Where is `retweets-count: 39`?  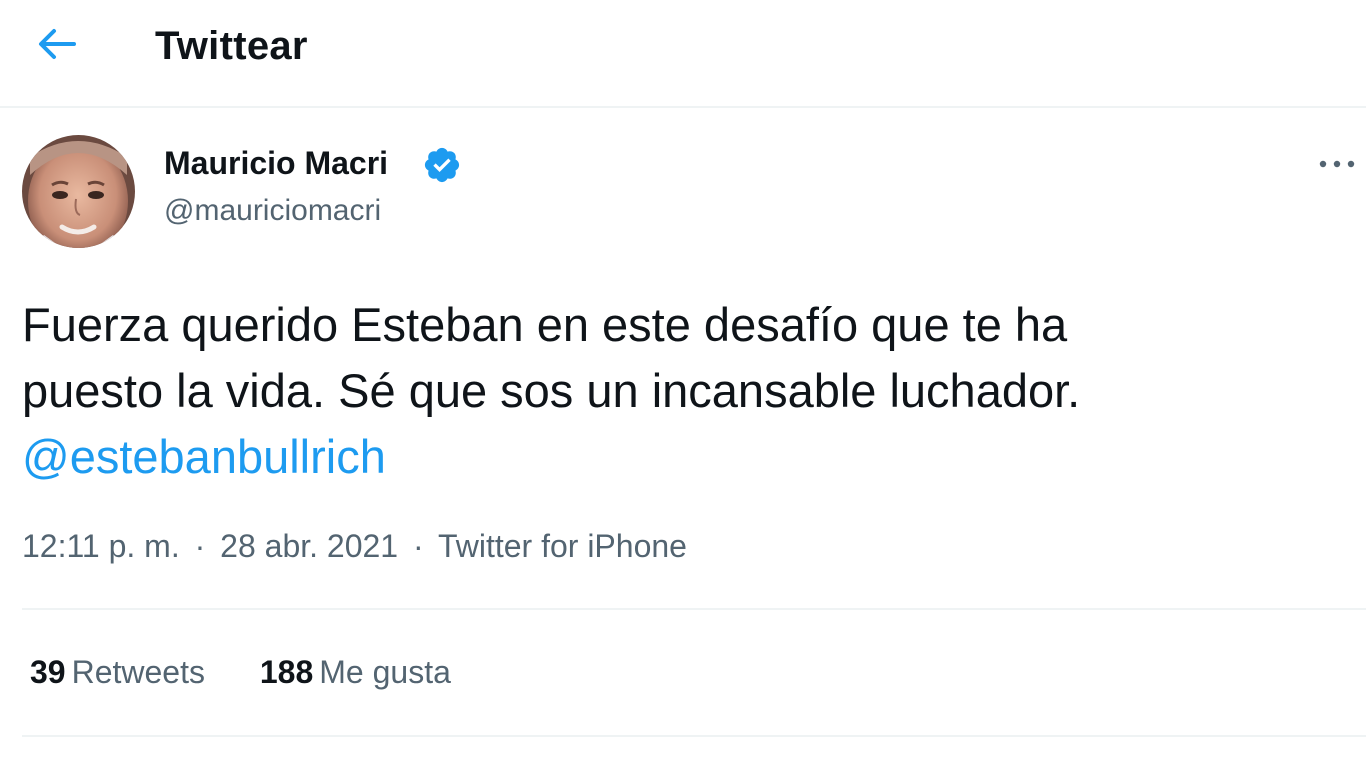 retweets-count: 39 is located at coordinates (48, 672).